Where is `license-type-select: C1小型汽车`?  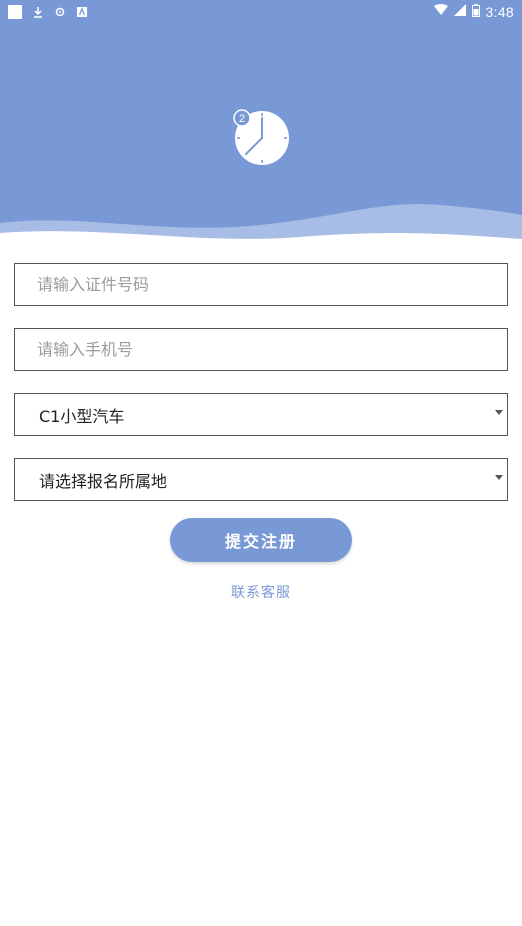
license-type-select: C1小型汽车 is located at coordinates (261, 414).